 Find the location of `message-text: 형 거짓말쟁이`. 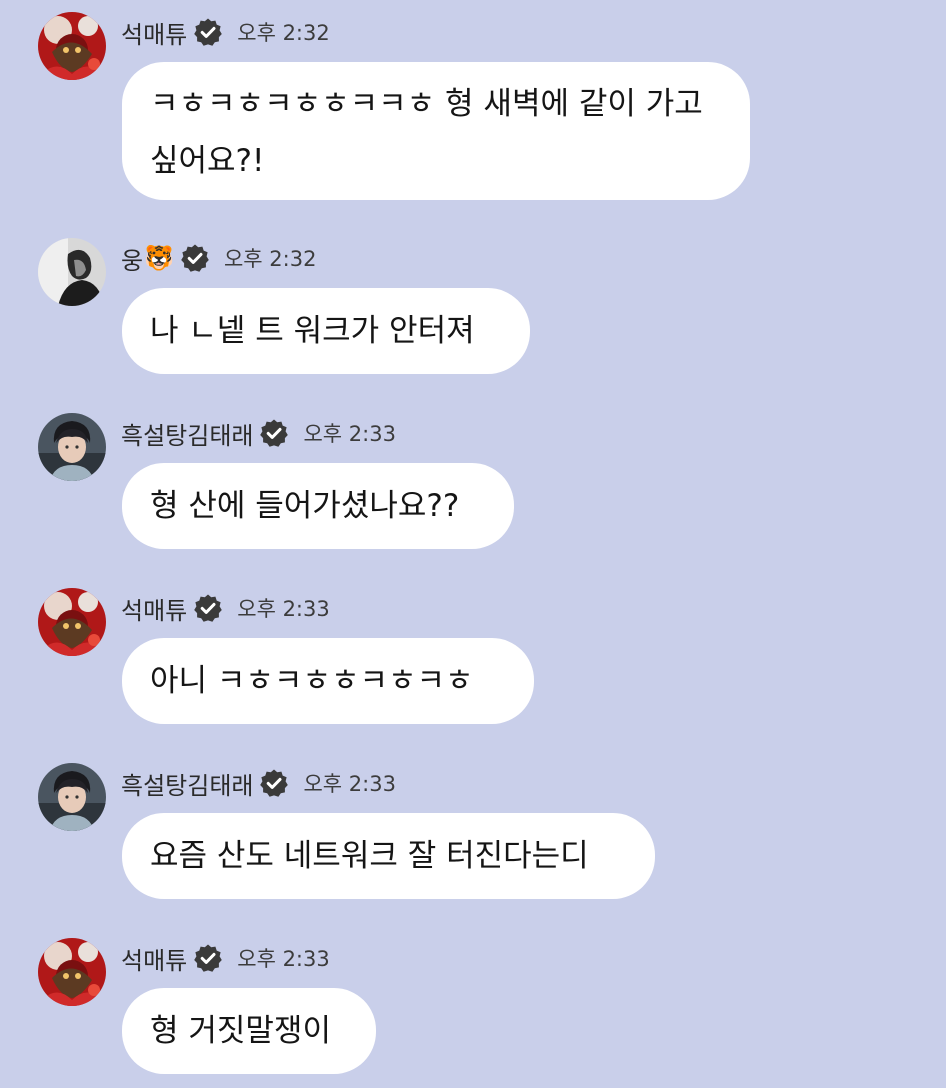

message-text: 형 거짓말쟁이 is located at coordinates (240, 1031).